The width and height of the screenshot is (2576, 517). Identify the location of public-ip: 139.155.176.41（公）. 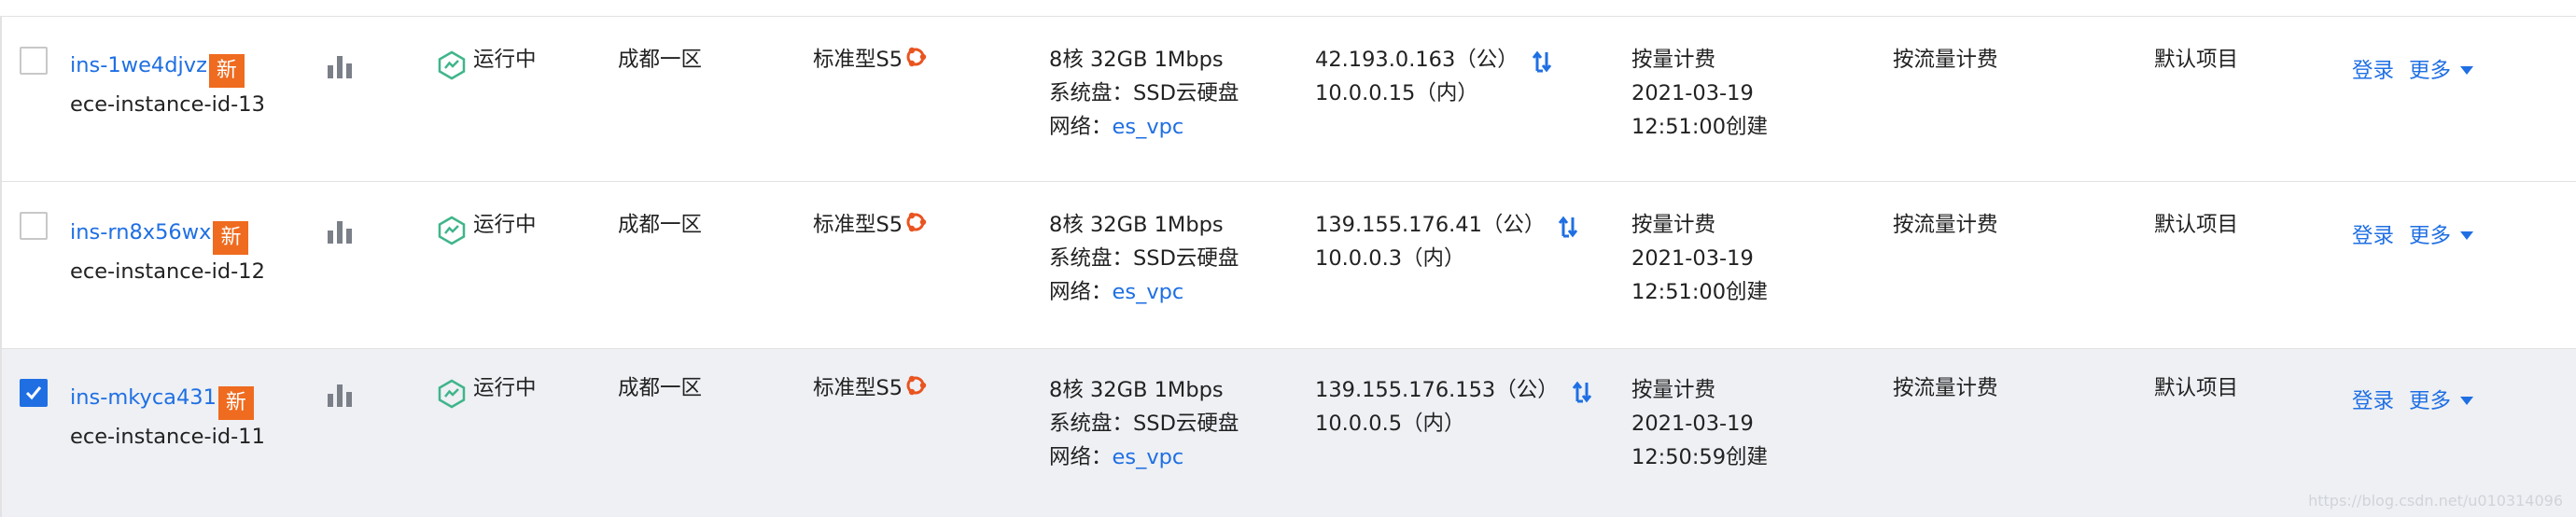
(1430, 225).